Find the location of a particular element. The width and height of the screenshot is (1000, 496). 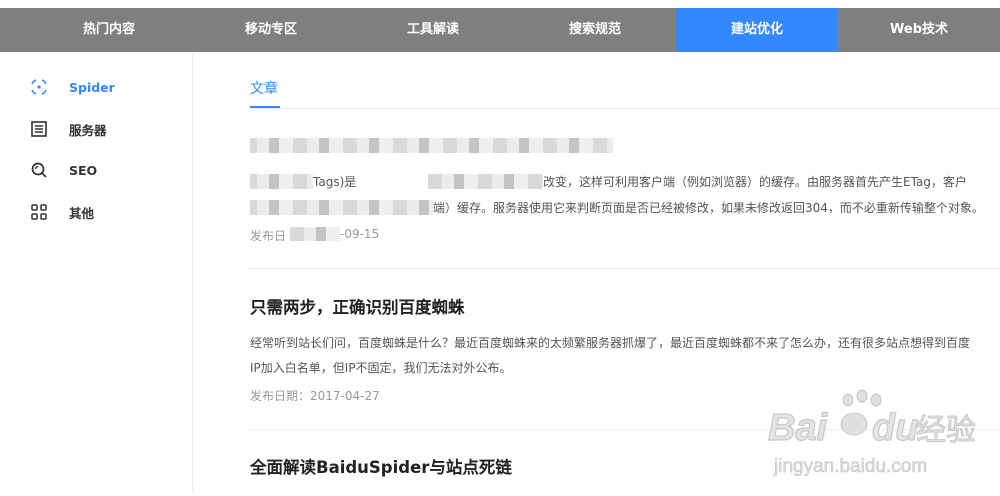

tab-site-optimization: 建站优化 is located at coordinates (757, 30).